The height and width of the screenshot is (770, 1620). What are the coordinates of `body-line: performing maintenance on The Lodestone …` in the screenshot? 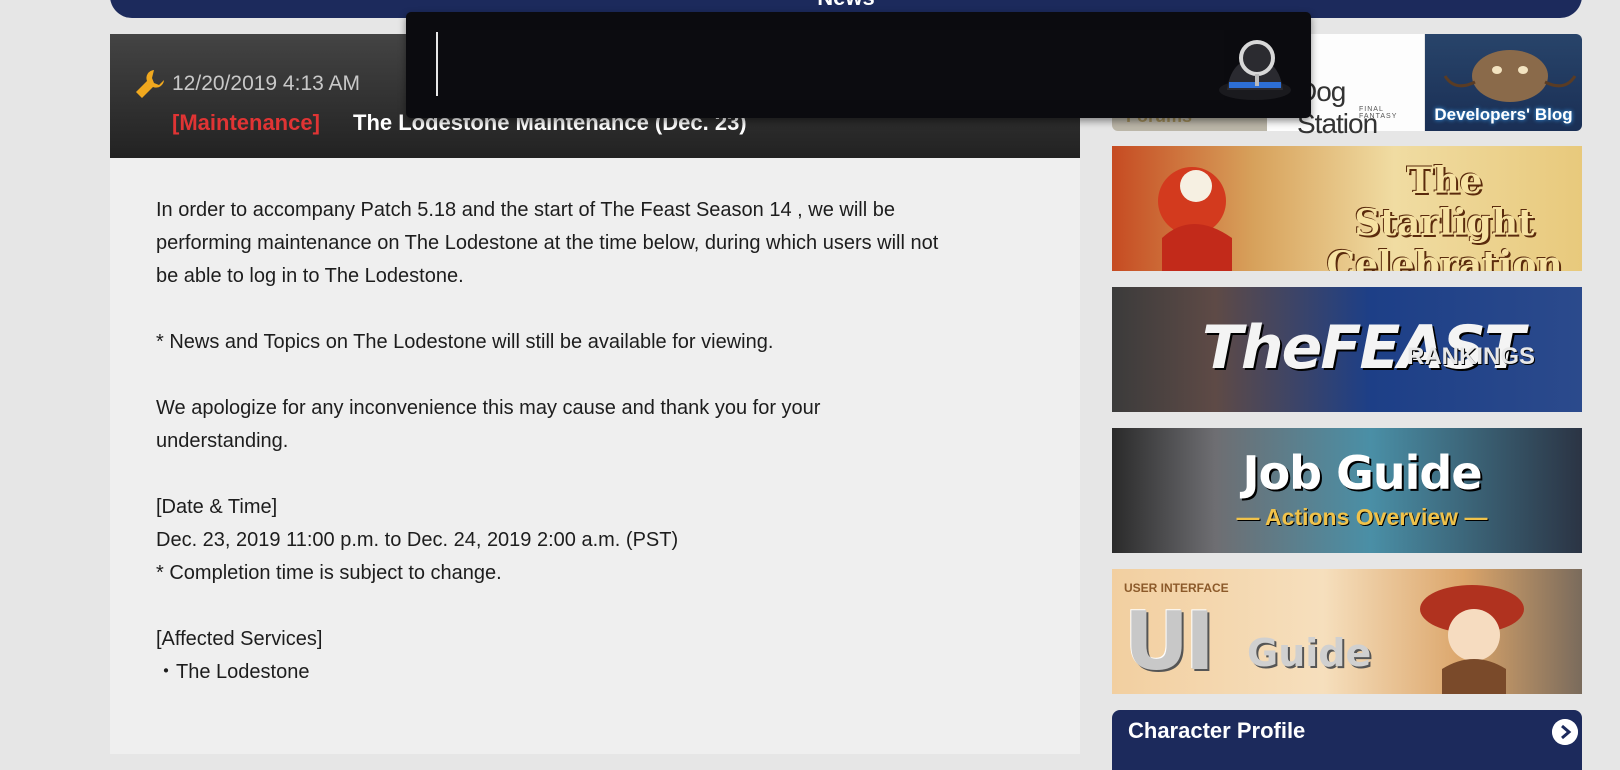 It's located at (547, 243).